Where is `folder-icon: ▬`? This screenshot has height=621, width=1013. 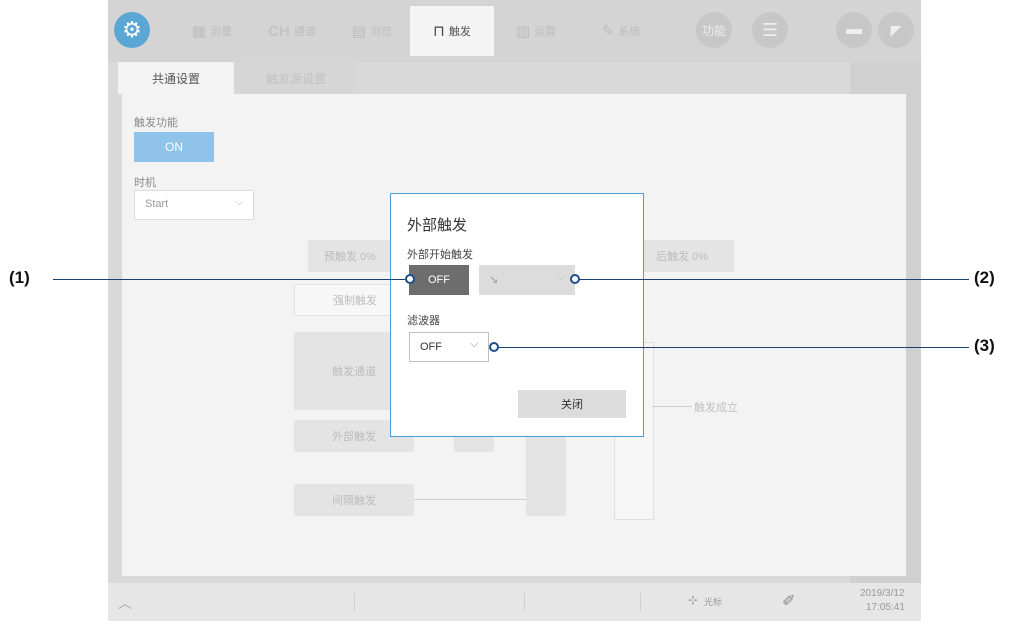
folder-icon: ▬ is located at coordinates (854, 30).